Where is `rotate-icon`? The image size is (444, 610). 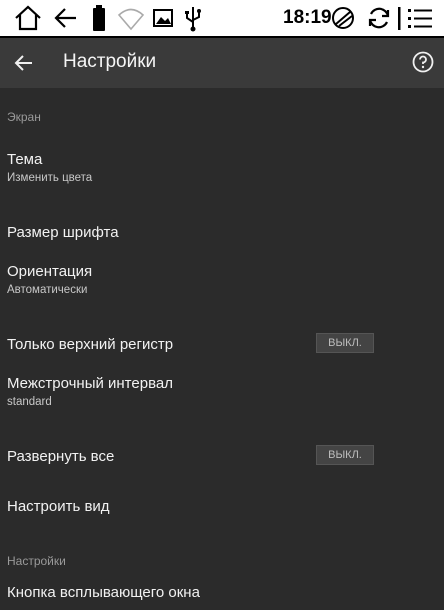 rotate-icon is located at coordinates (379, 18).